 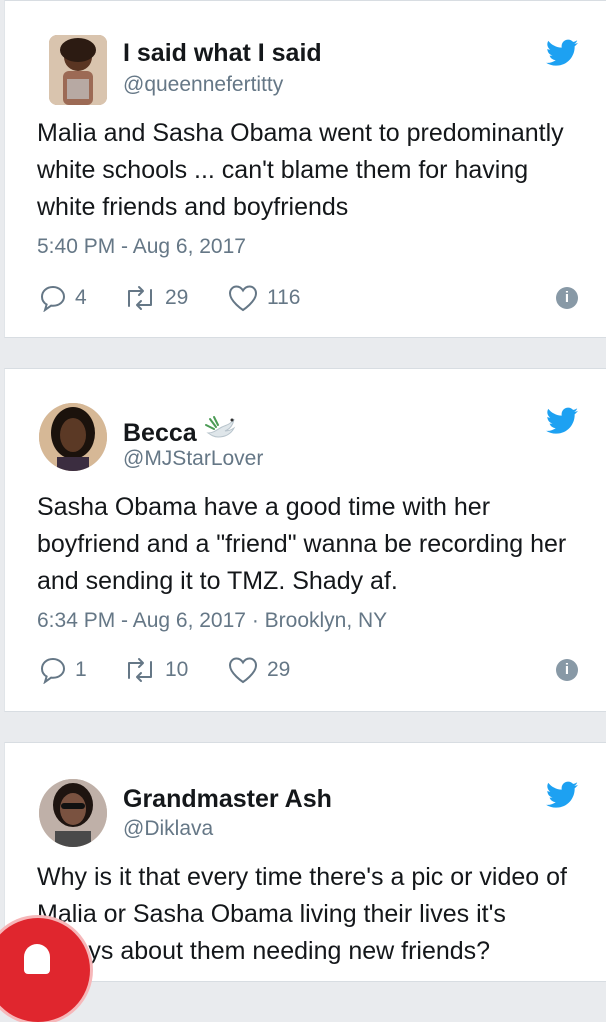 I want to click on tweet-actions: 4 29 116, so click(x=317, y=298).